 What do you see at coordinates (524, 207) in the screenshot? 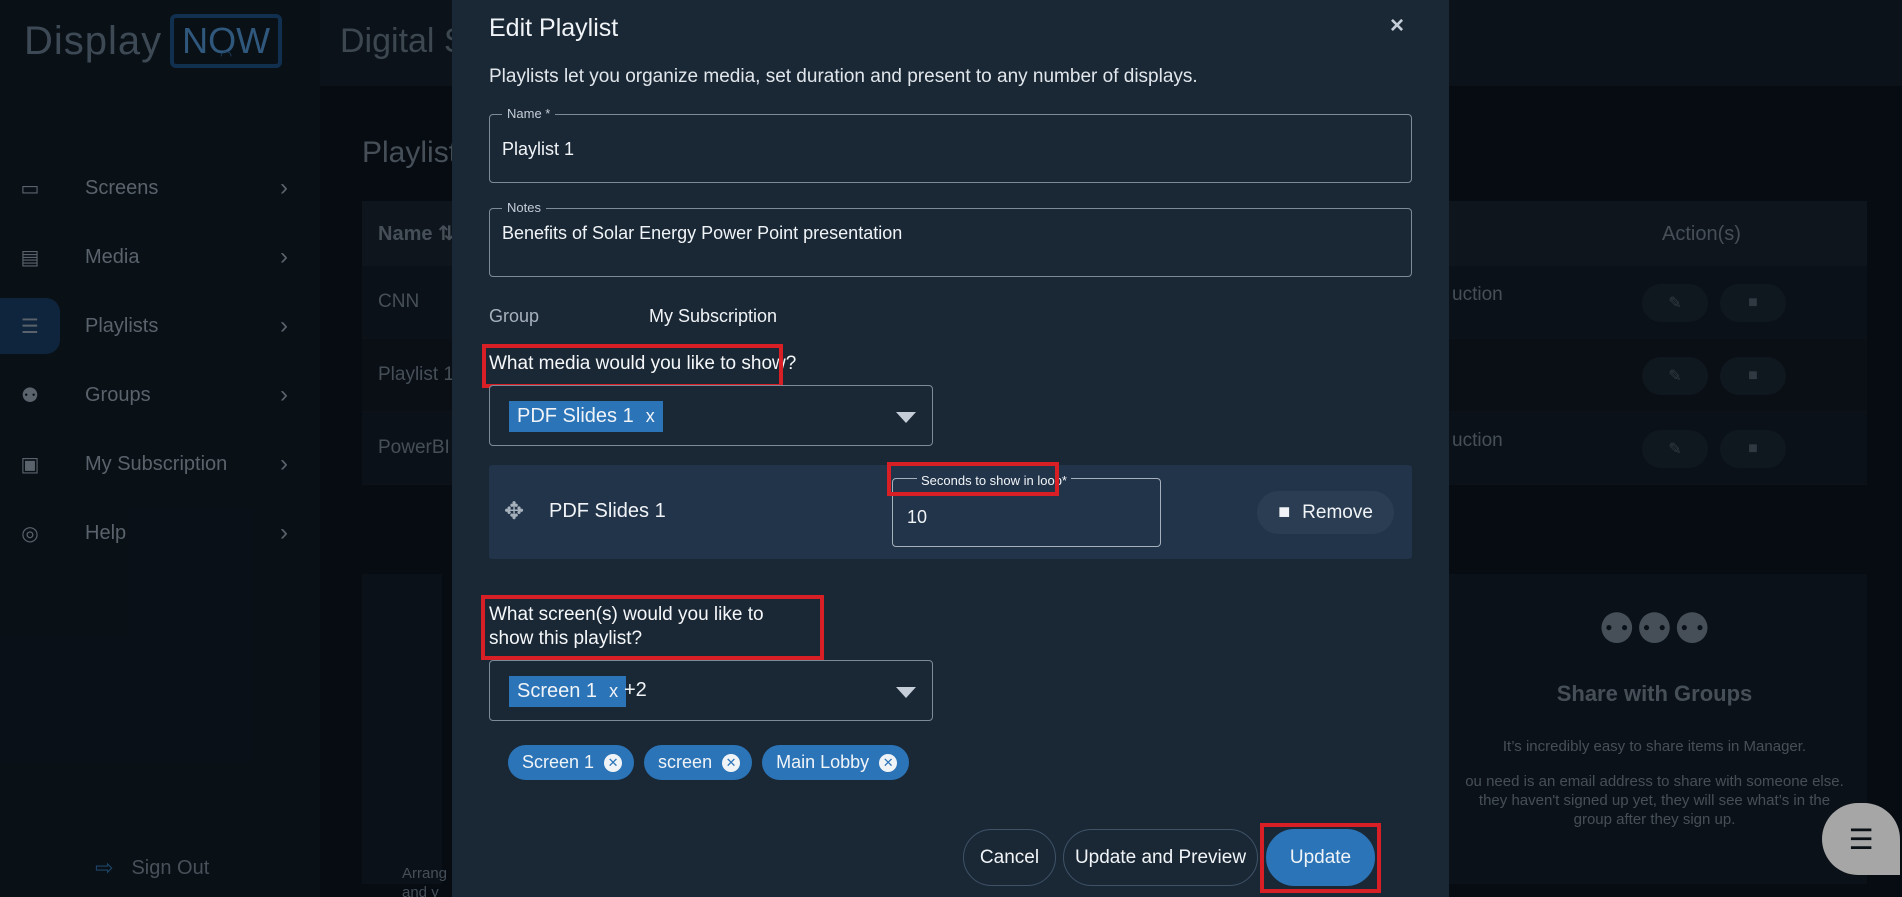
I see `notes-field-label: Notes` at bounding box center [524, 207].